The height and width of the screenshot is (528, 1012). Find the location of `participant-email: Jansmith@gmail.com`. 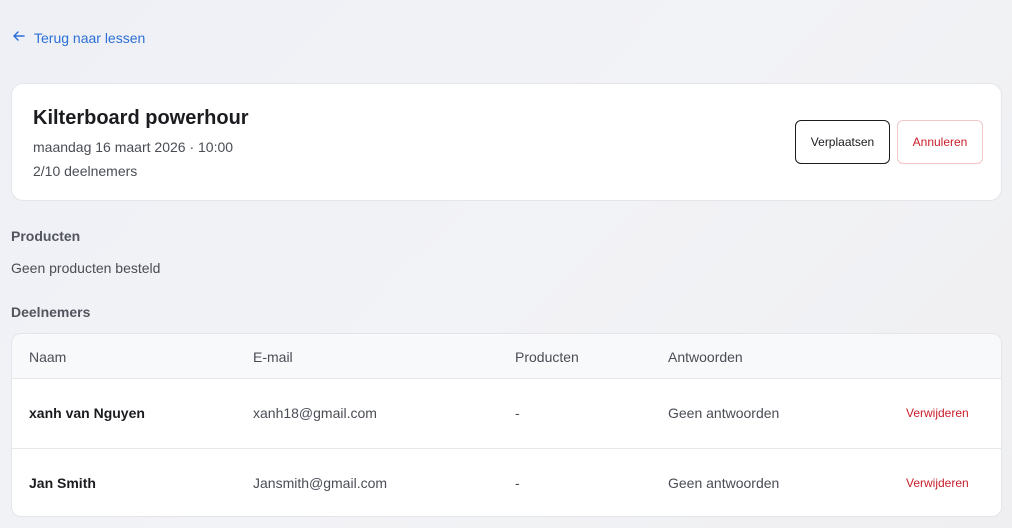

participant-email: Jansmith@gmail.com is located at coordinates (320, 483).